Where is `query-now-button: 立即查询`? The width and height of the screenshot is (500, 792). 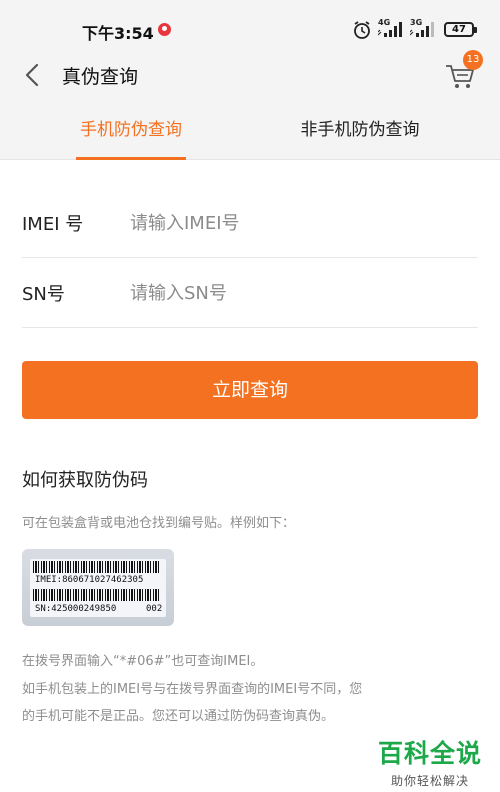
query-now-button: 立即查询 is located at coordinates (250, 390).